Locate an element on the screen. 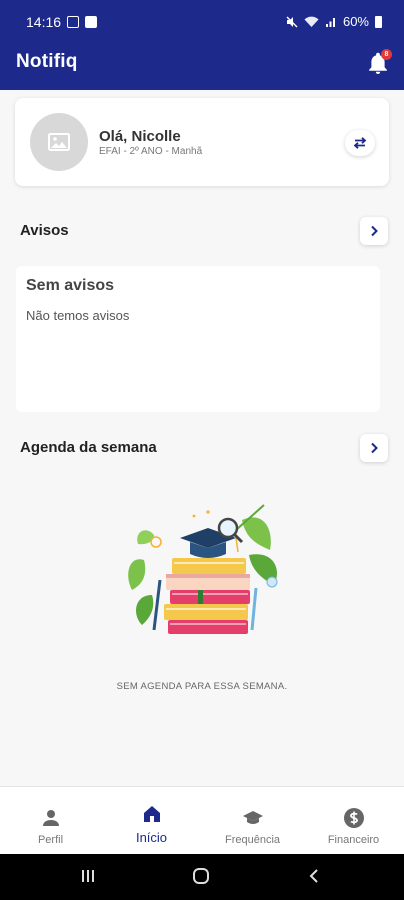  profile-card: Olá, Nicolle EFAI - 2º ANO - Manhã is located at coordinates (202, 142).